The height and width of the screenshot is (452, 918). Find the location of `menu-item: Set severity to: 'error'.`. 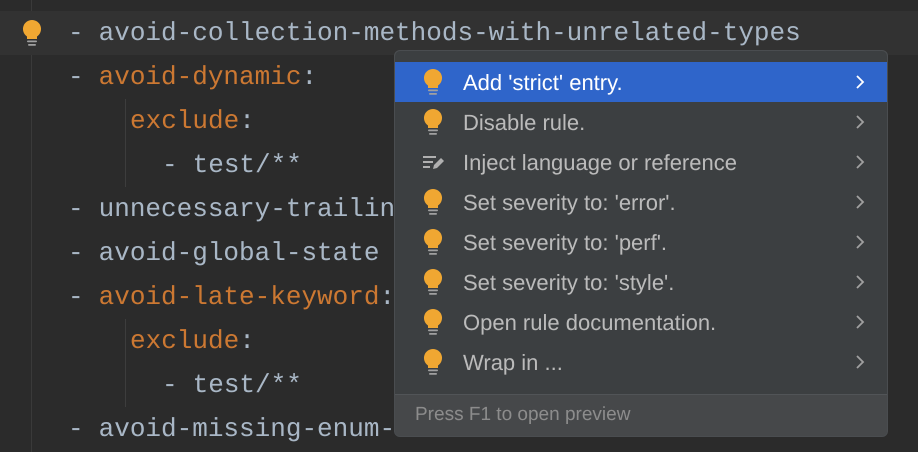

menu-item: Set severity to: 'error'. is located at coordinates (641, 202).